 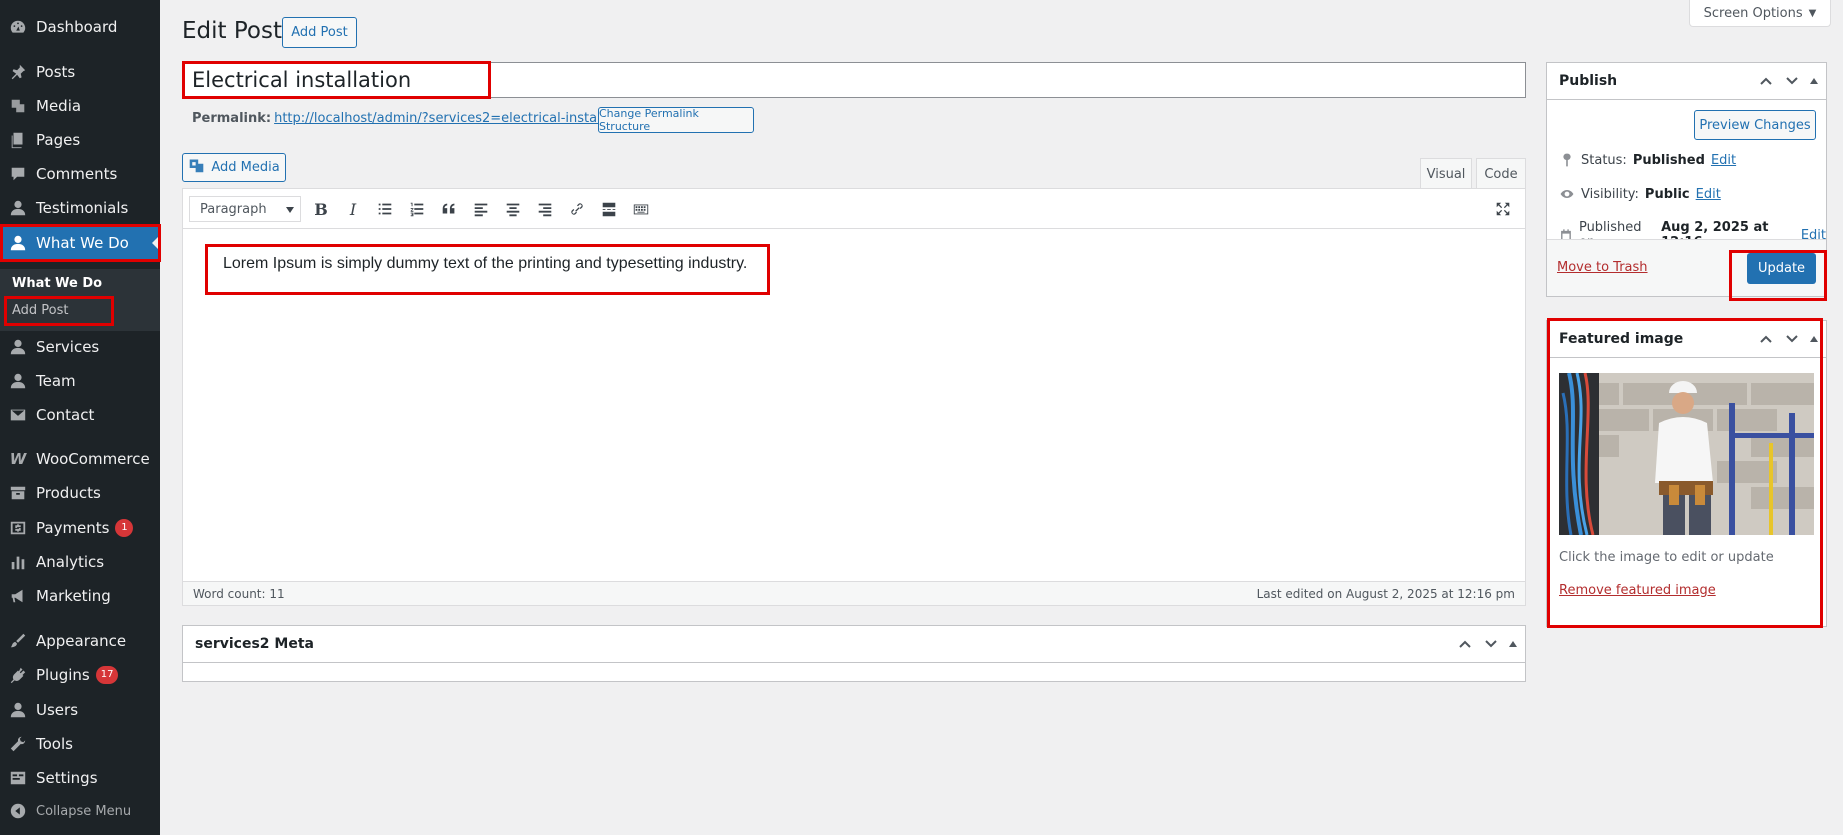 I want to click on post-title-text: Electrical installation, so click(x=302, y=80).